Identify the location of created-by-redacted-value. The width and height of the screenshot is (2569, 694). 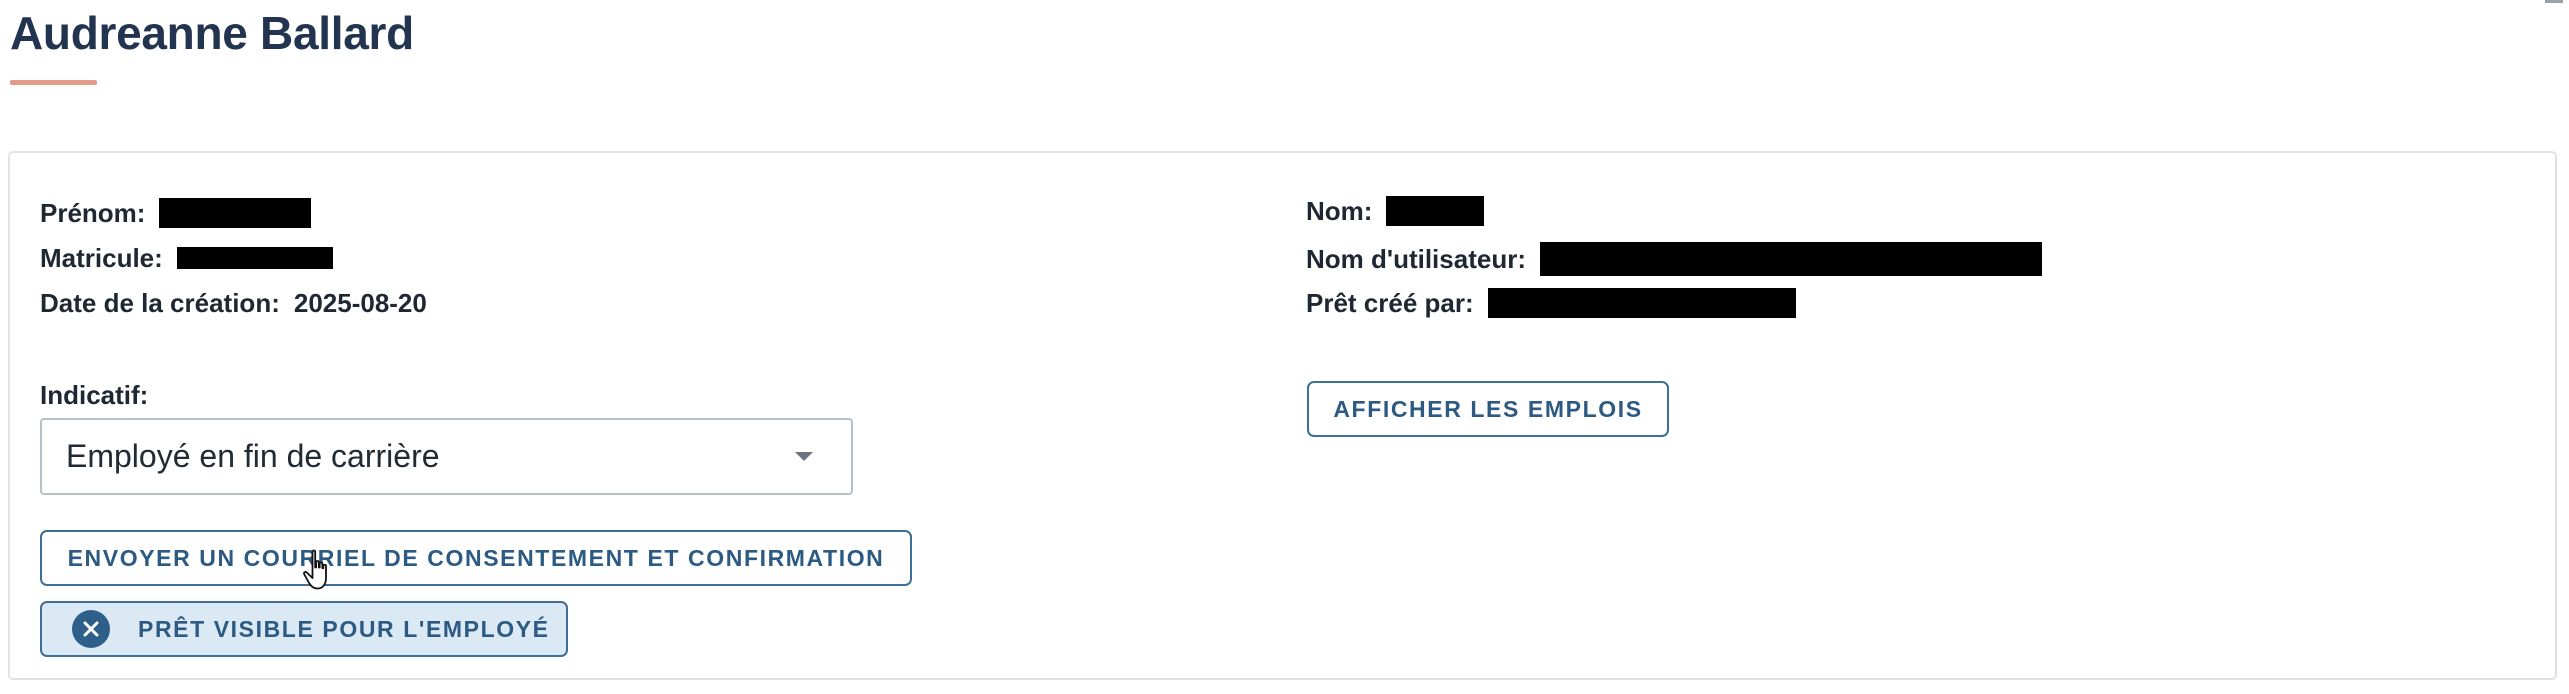
(1641, 303).